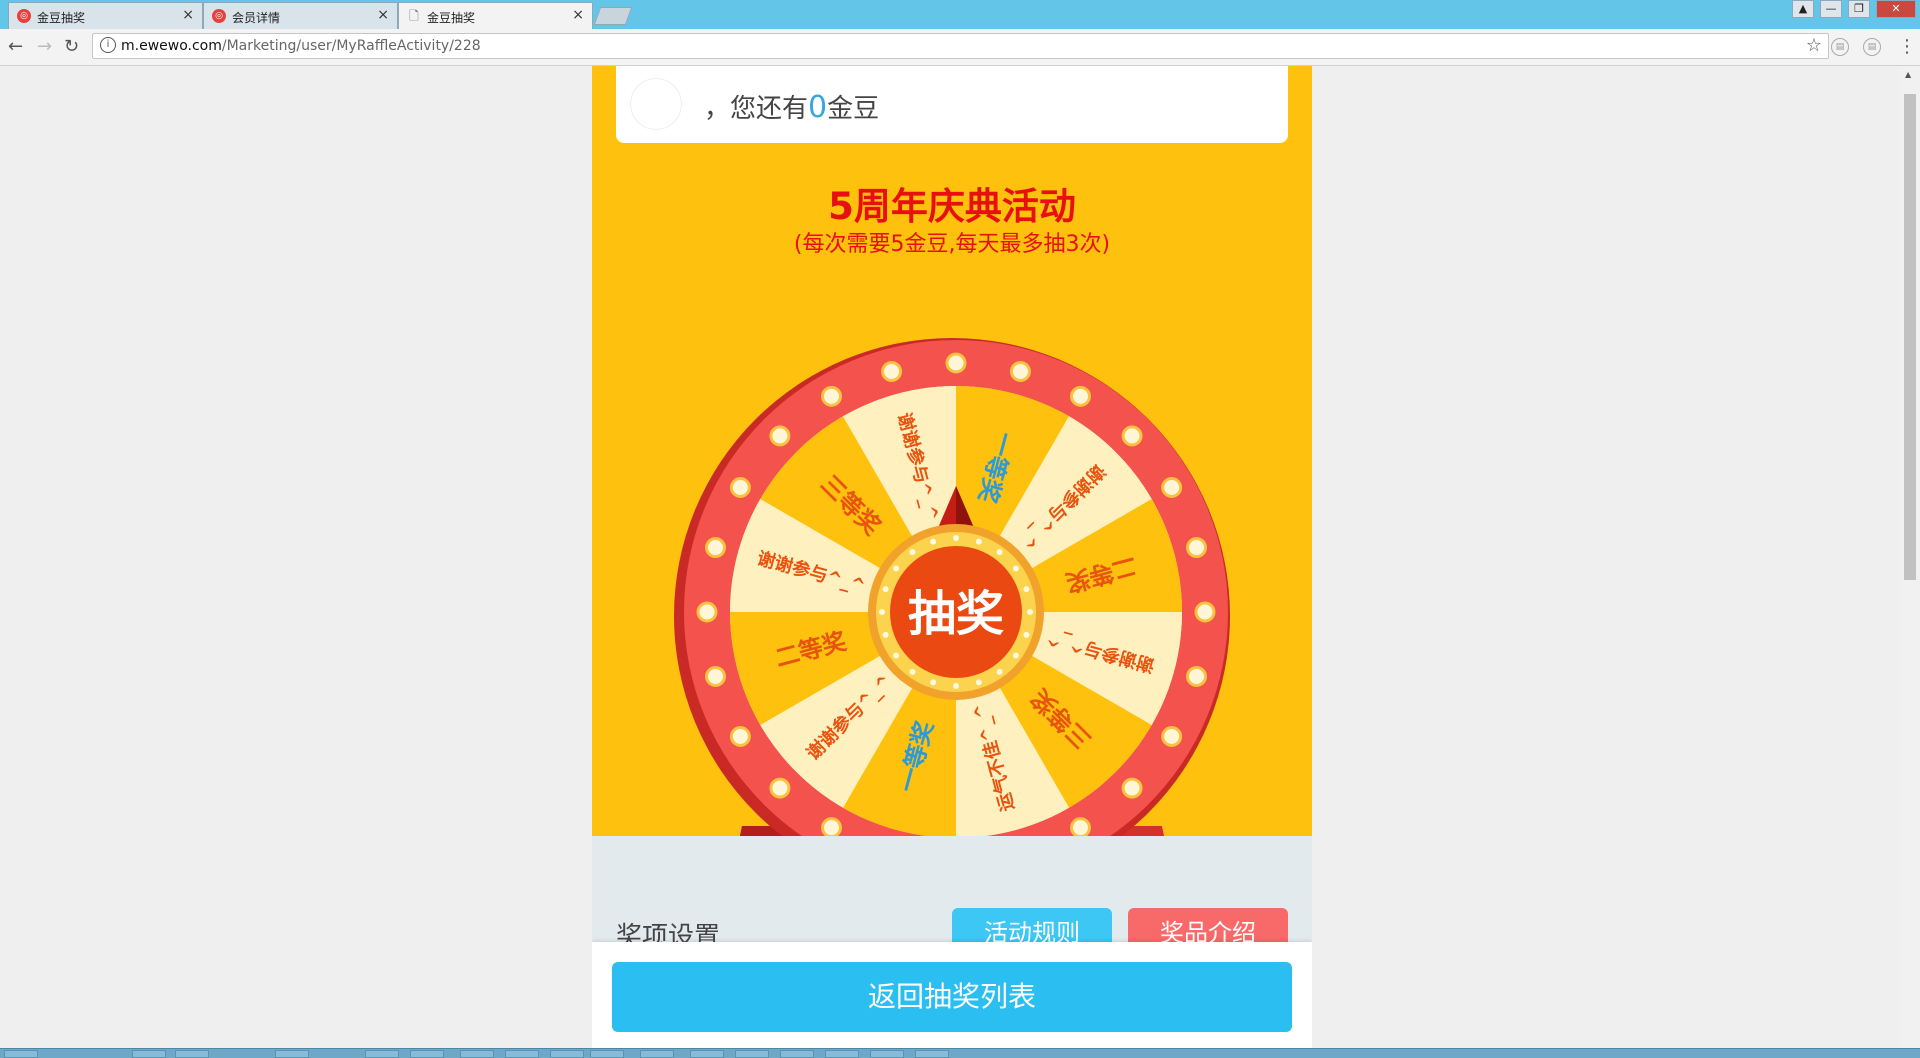 The width and height of the screenshot is (1920, 1058). What do you see at coordinates (44, 46) in the screenshot?
I see `forward-arrow-icon: →` at bounding box center [44, 46].